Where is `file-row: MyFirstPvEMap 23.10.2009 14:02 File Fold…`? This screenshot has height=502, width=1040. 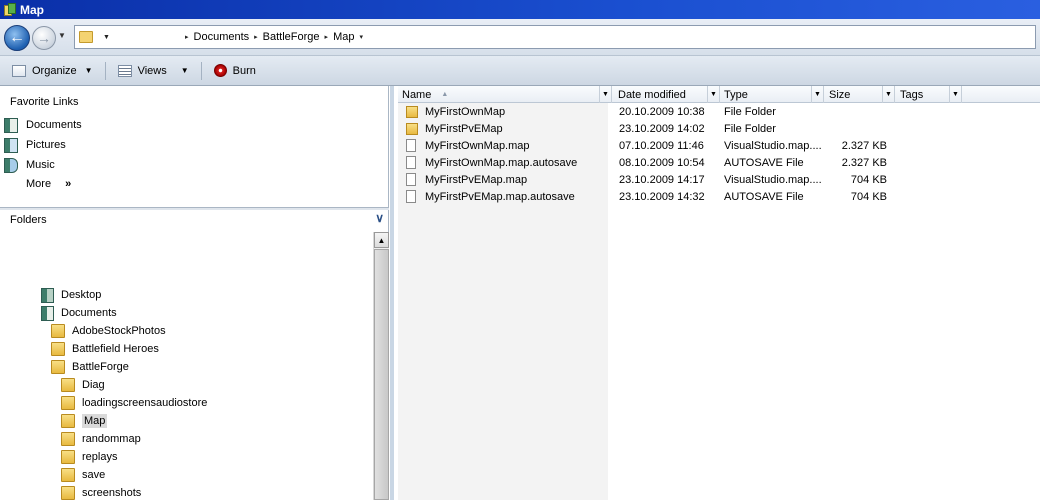
file-row: MyFirstPvEMap 23.10.2009 14:02 File Fold… is located at coordinates (719, 128).